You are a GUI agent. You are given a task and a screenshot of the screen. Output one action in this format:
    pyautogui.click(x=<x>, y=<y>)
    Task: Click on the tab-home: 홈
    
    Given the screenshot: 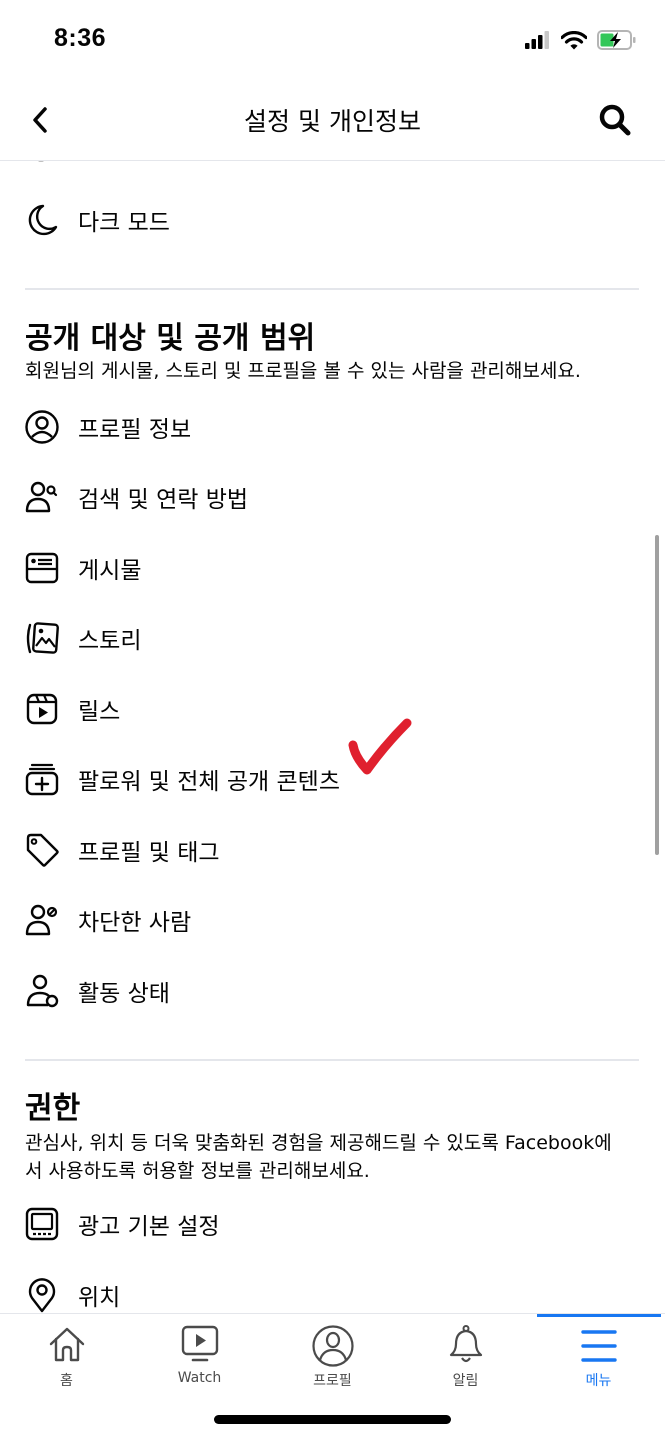 What is the action you would take?
    pyautogui.click(x=66, y=1354)
    